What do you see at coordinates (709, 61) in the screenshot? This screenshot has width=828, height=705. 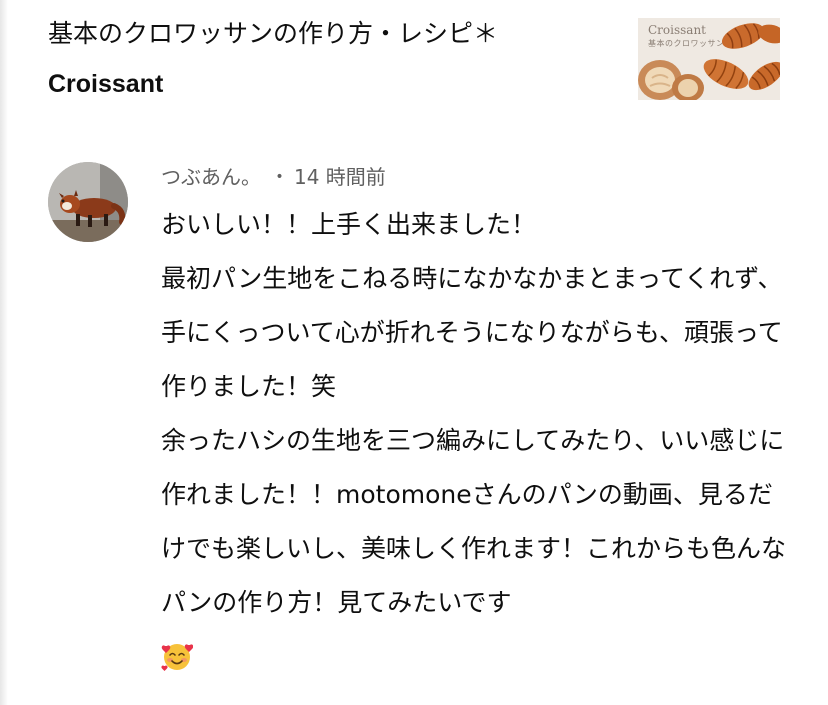 I see `croissant-image` at bounding box center [709, 61].